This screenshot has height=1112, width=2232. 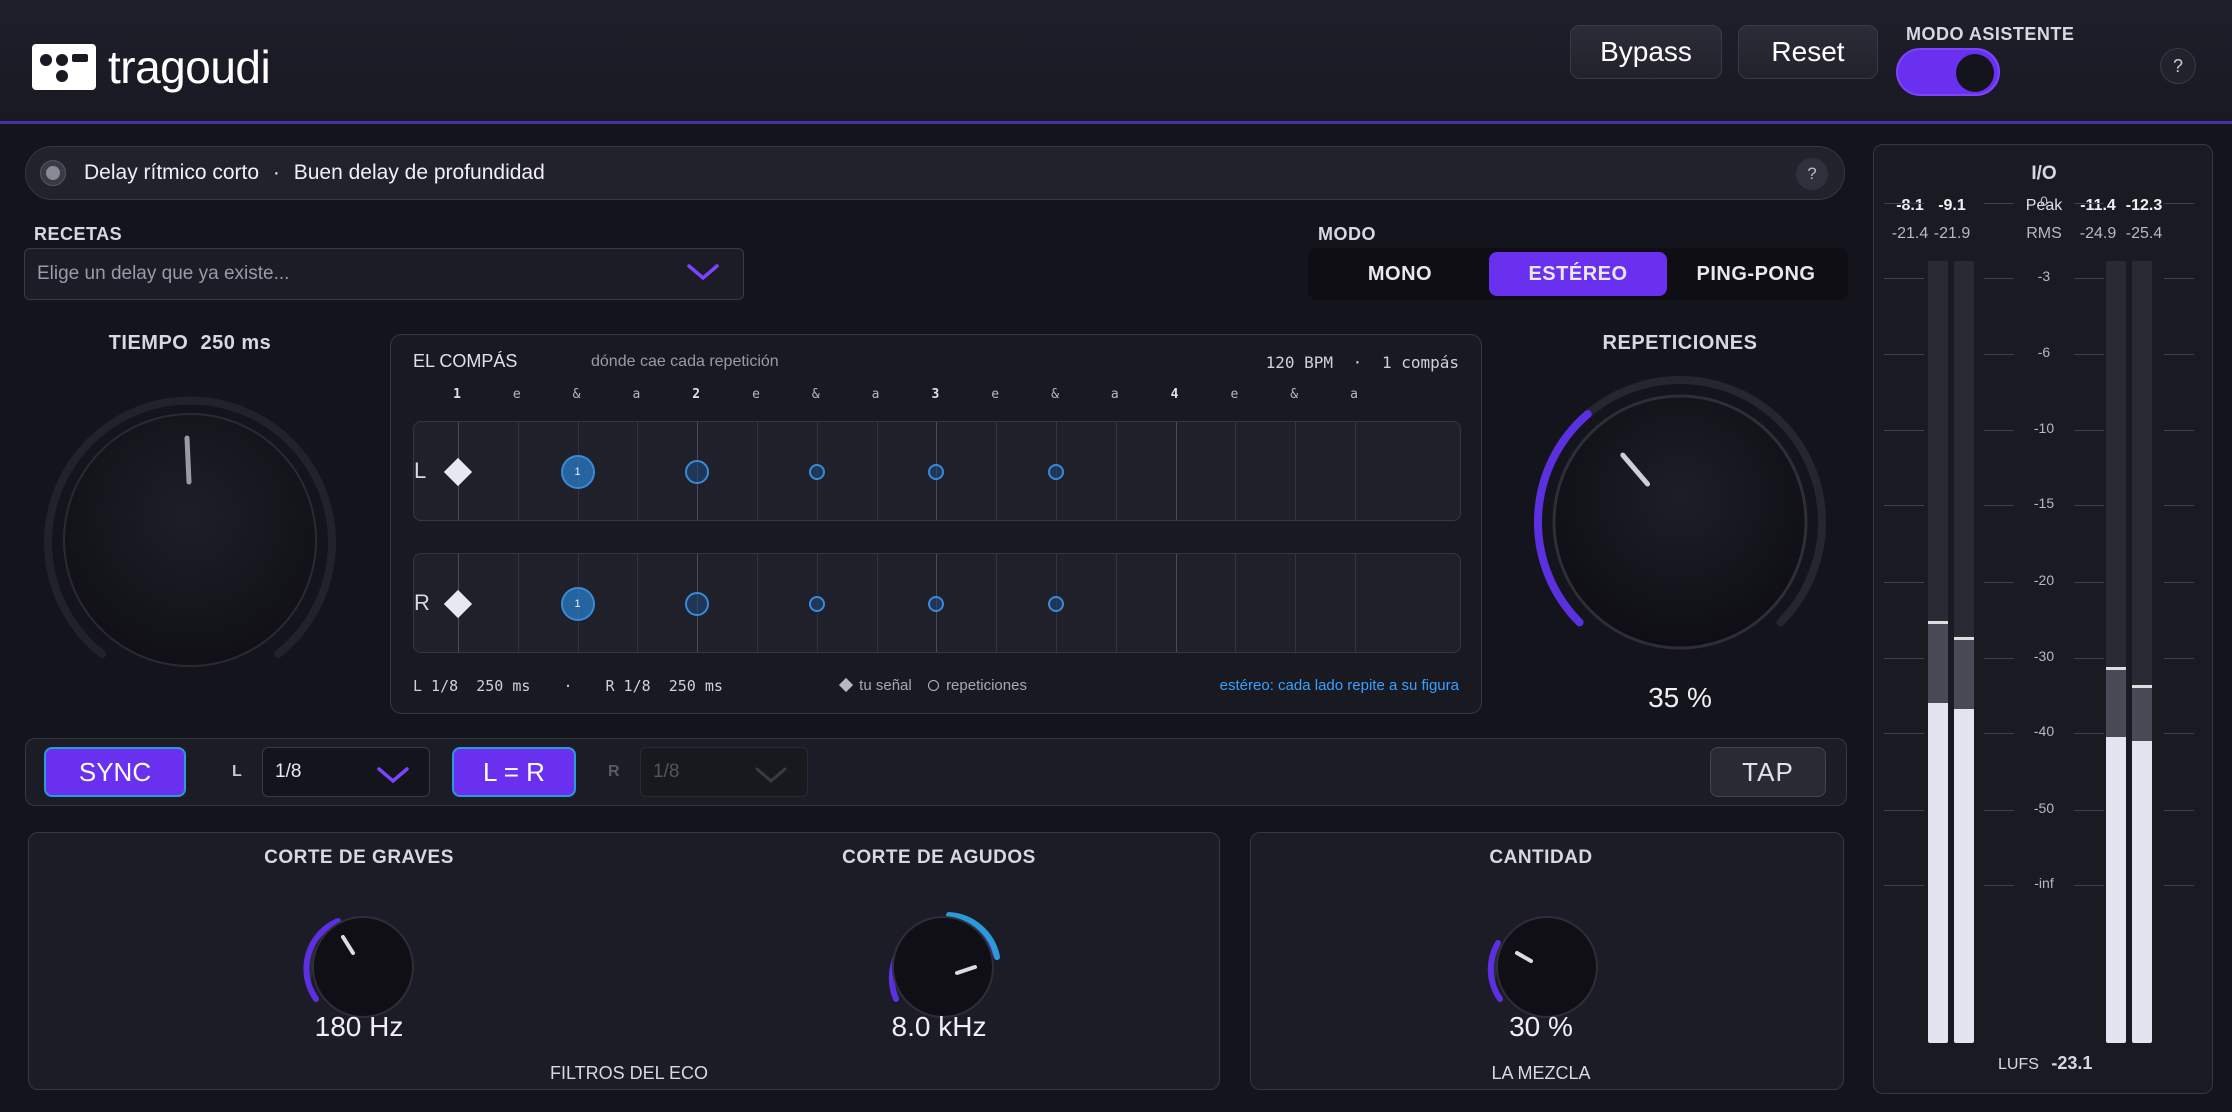 What do you see at coordinates (1952, 233) in the screenshot?
I see `in-r-rms: -21.9` at bounding box center [1952, 233].